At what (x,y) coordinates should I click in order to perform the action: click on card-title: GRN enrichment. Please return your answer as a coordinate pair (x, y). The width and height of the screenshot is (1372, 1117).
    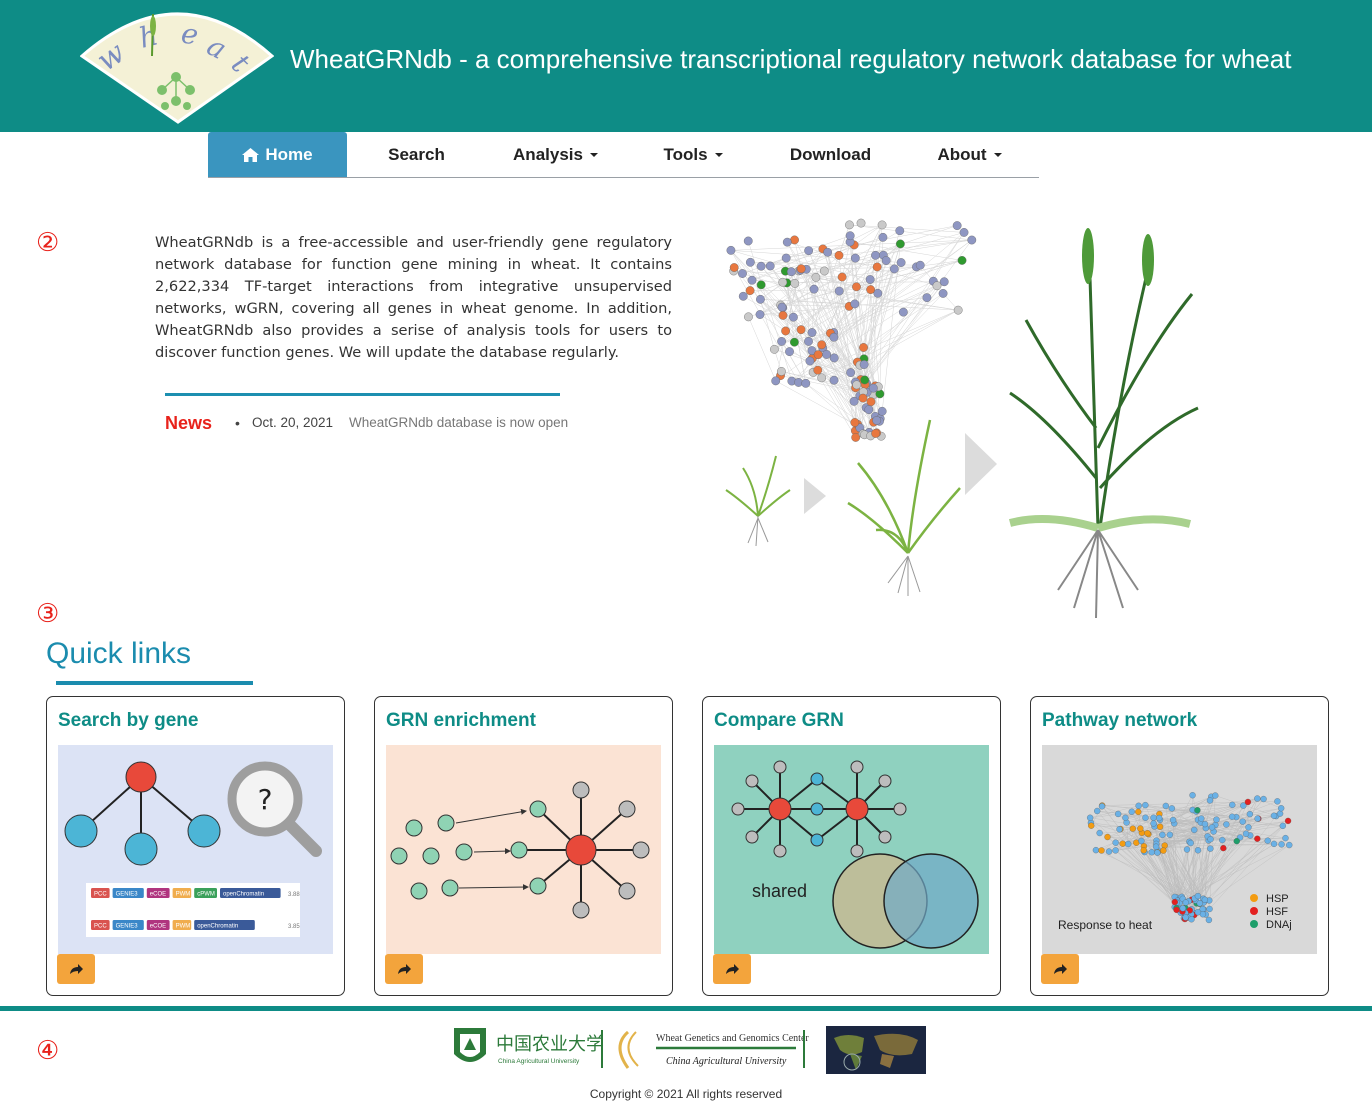
    Looking at the image, I should click on (461, 720).